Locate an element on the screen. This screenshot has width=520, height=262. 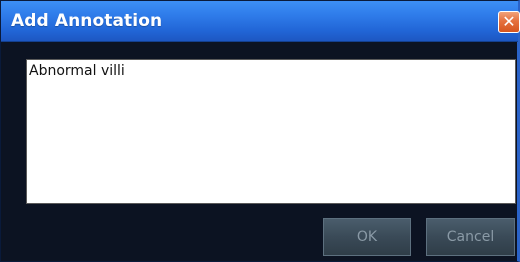
close-icon: ✕ is located at coordinates (509, 22).